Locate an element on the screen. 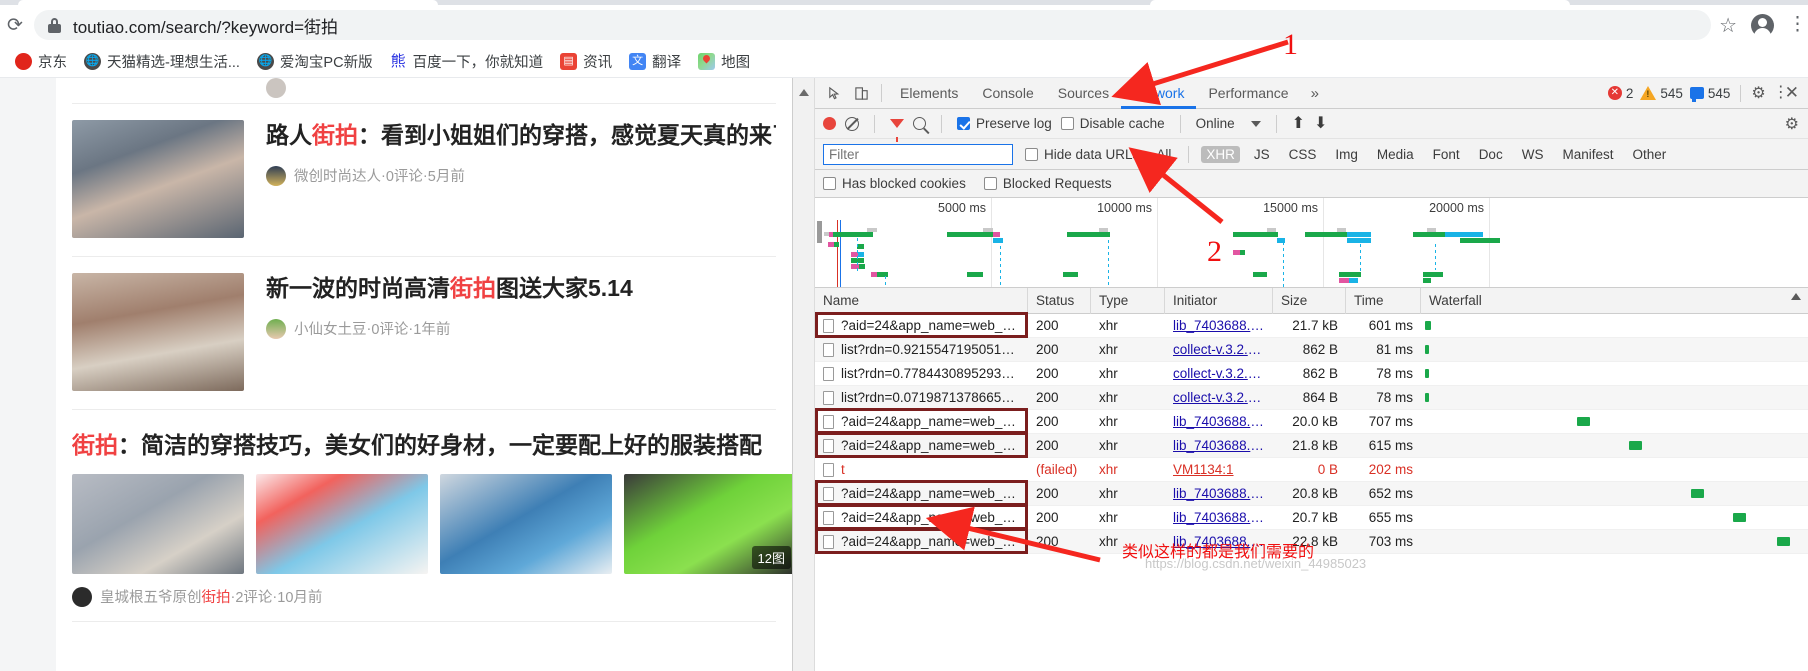 This screenshot has height=671, width=1808. column-header-time: Time is located at coordinates (1383, 301).